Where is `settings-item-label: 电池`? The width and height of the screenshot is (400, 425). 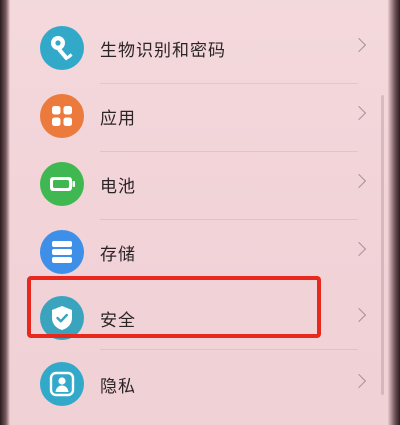
settings-item-label: 电池 is located at coordinates (118, 187).